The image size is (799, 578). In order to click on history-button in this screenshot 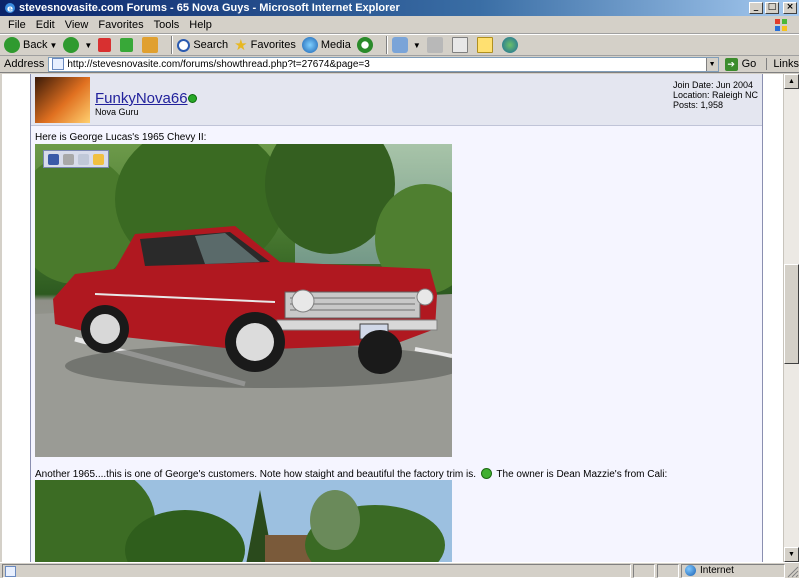, I will do `click(366, 45)`.